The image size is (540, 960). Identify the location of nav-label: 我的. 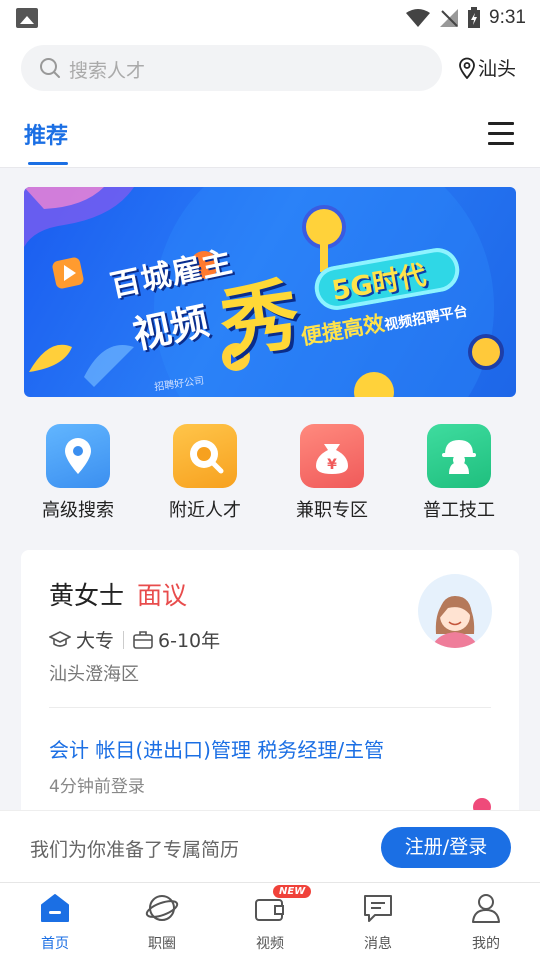
(486, 944).